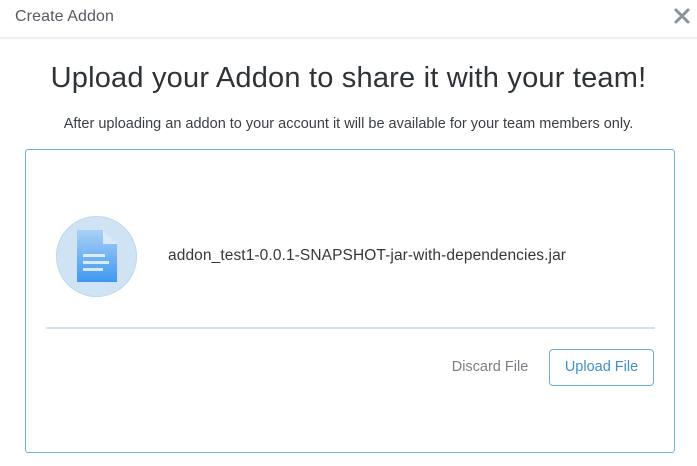 This screenshot has height=466, width=697. What do you see at coordinates (350, 328) in the screenshot?
I see `divider` at bounding box center [350, 328].